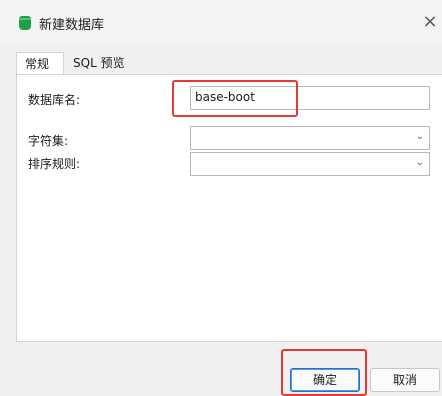 This screenshot has width=442, height=396. What do you see at coordinates (40, 63) in the screenshot?
I see `tab-general: 常规` at bounding box center [40, 63].